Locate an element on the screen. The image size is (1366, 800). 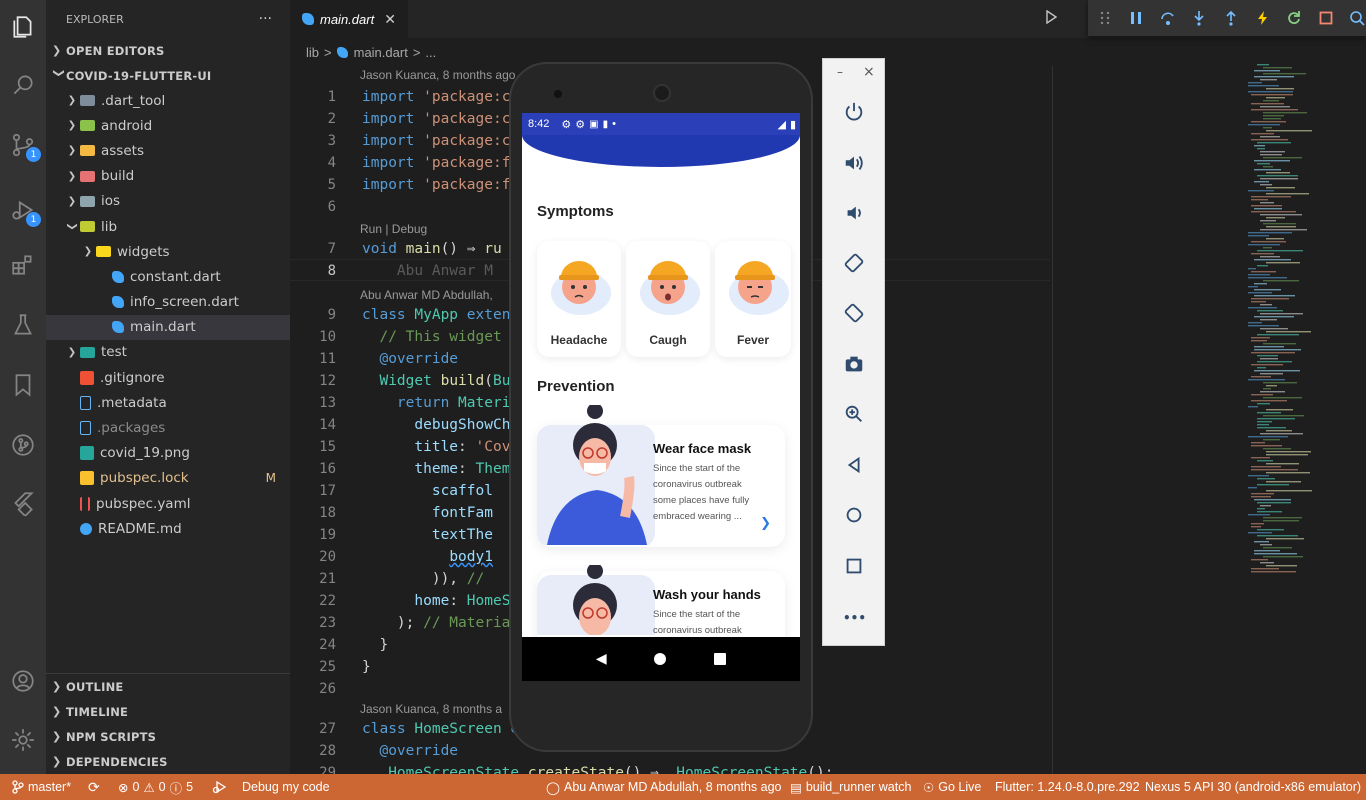
settings-gear-icon is located at coordinates (23, 740).